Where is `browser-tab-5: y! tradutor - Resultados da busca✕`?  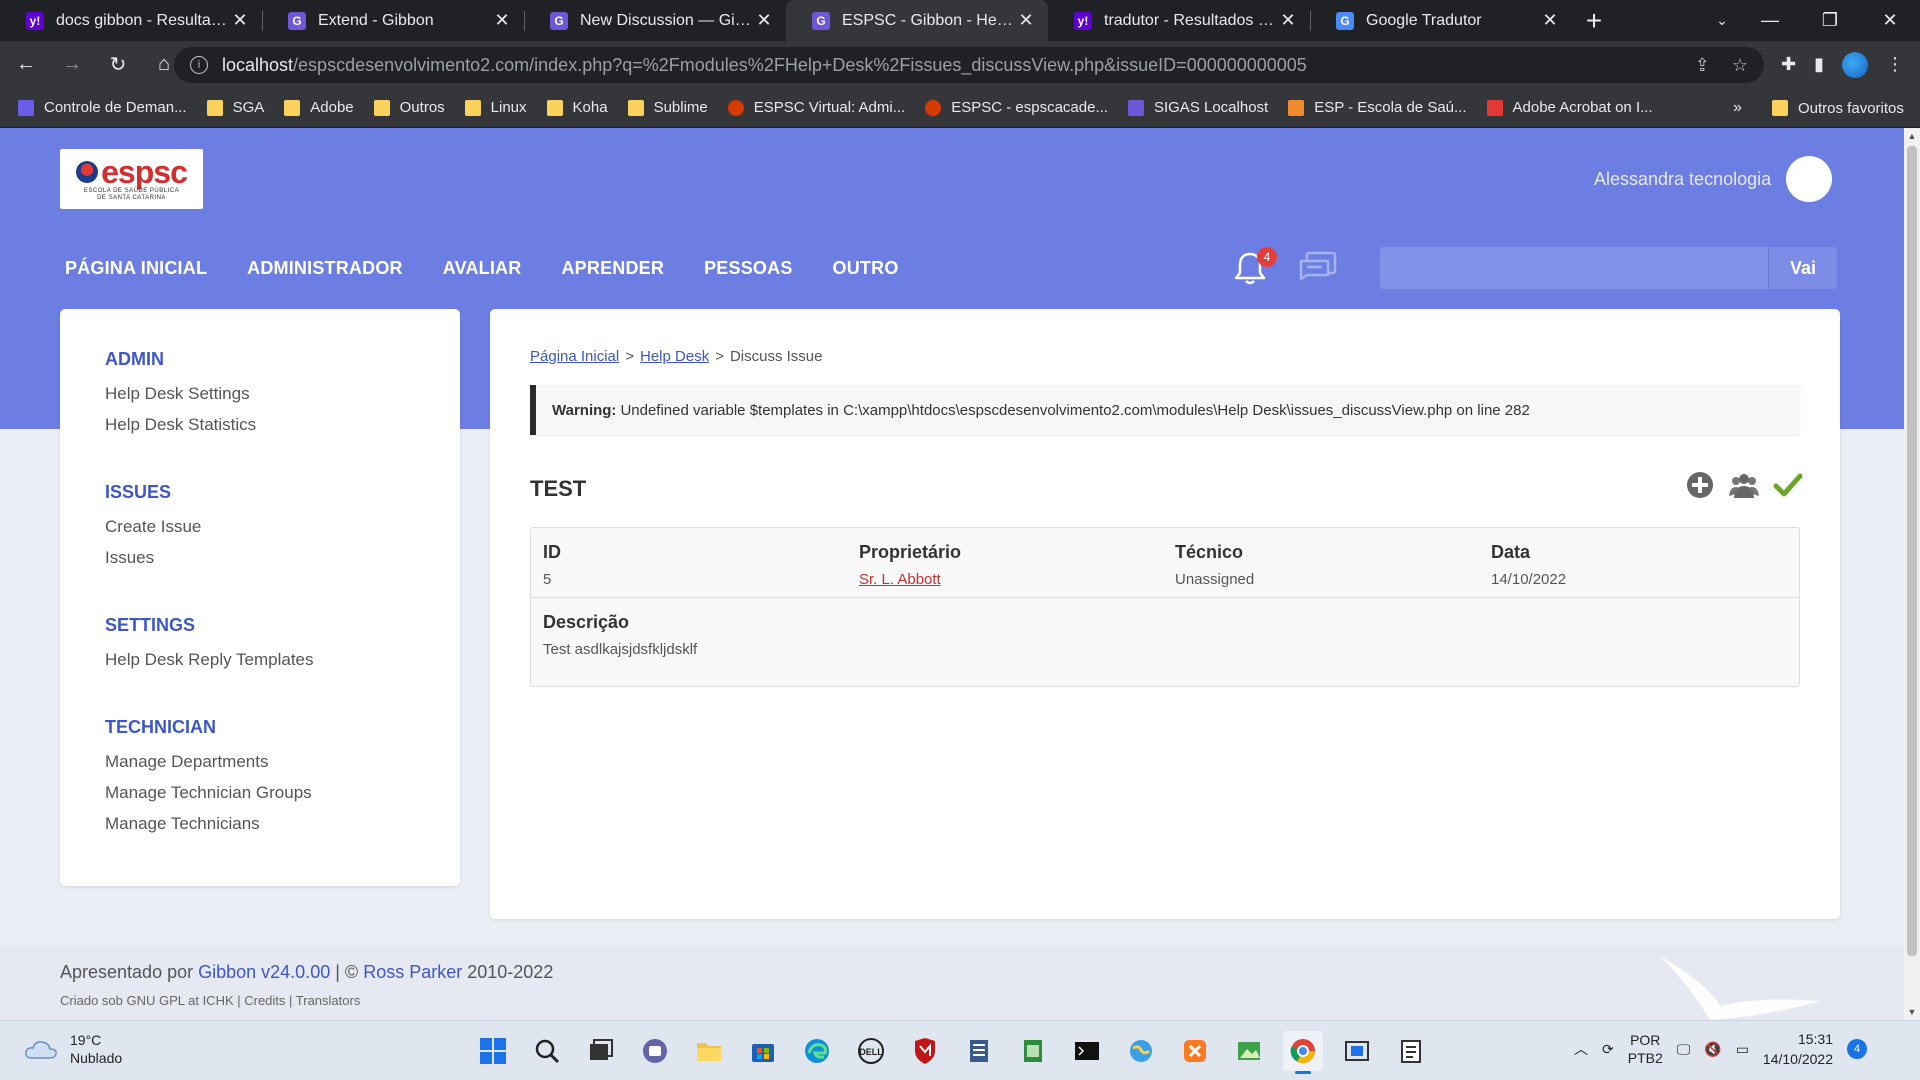
browser-tab-5: y! tradutor - Resultados da busca✕ is located at coordinates (1179, 20).